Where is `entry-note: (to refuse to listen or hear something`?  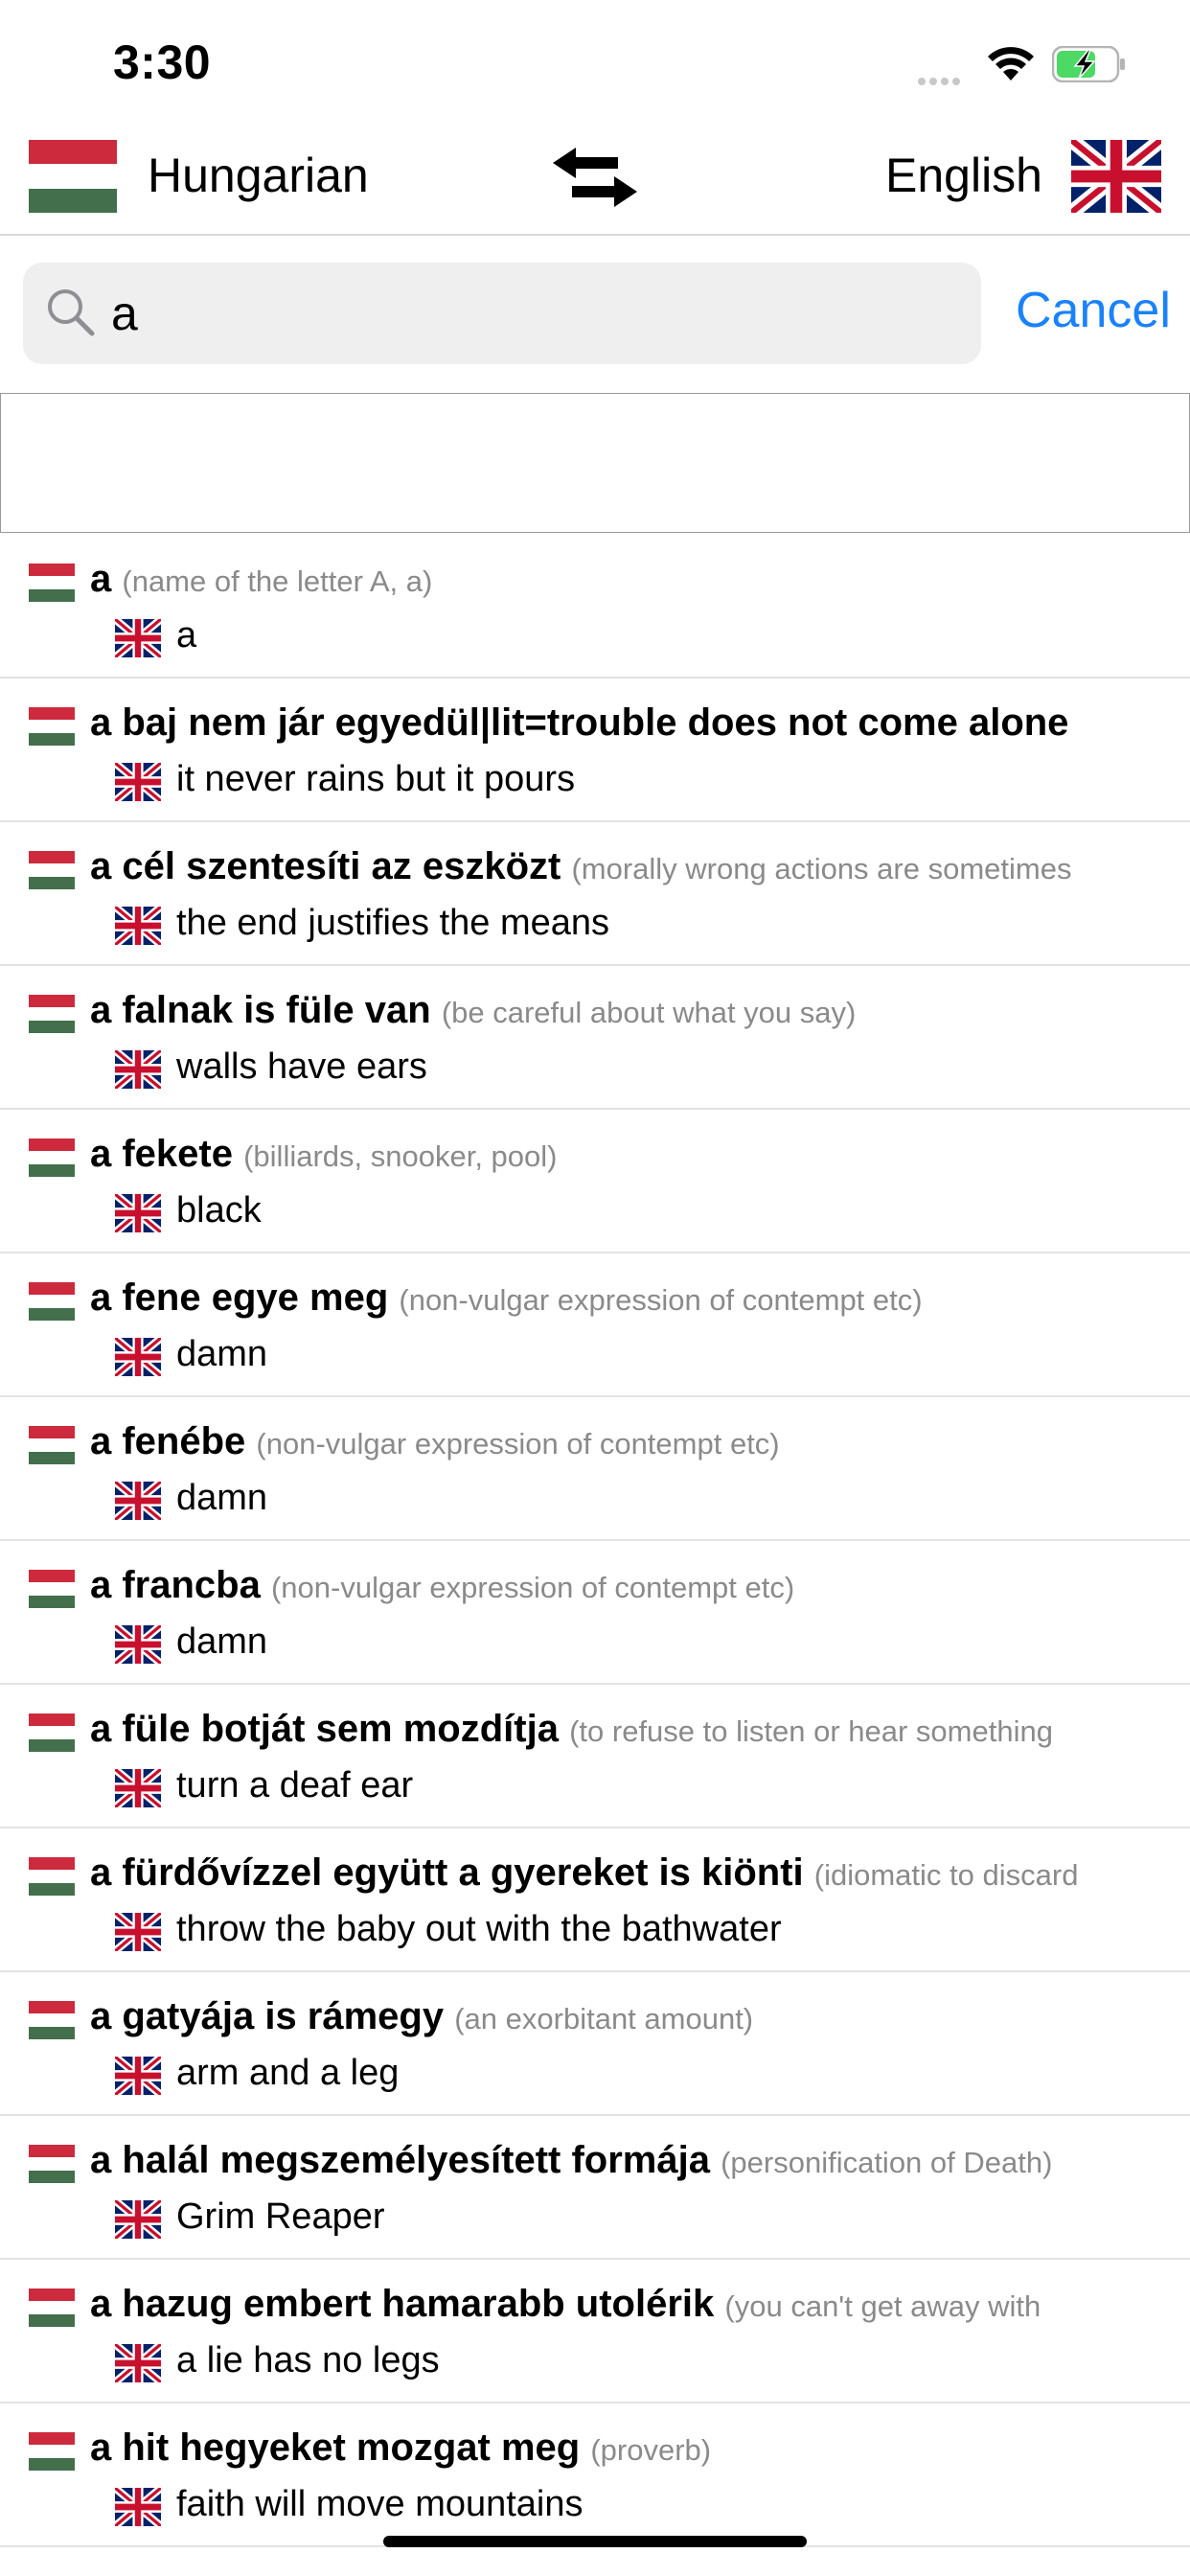 entry-note: (to refuse to listen or hear something is located at coordinates (811, 1731).